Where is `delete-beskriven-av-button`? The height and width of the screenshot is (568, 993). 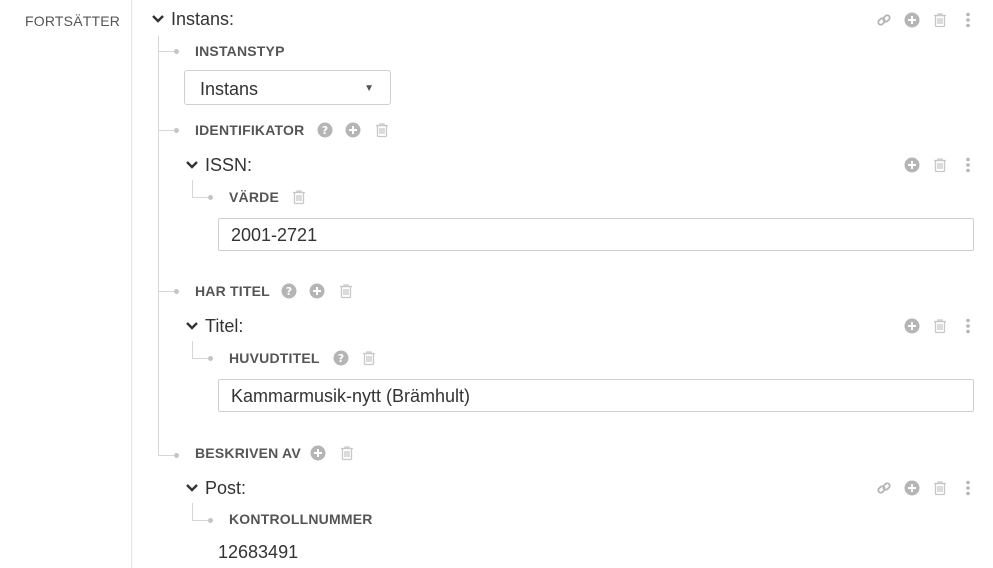 delete-beskriven-av-button is located at coordinates (347, 455).